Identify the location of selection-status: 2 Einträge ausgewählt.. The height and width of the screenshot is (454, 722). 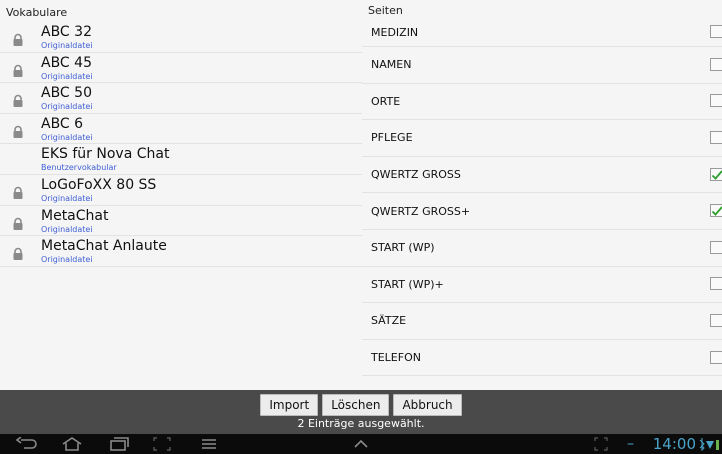
(361, 423).